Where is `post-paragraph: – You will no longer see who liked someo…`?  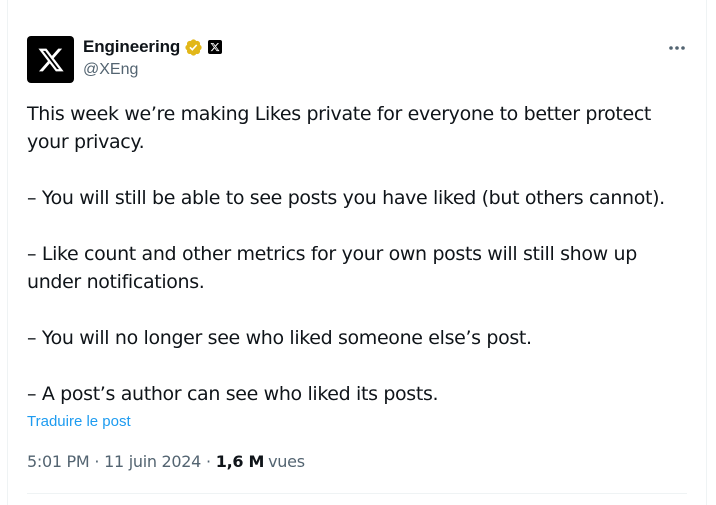 post-paragraph: – You will no longer see who liked someo… is located at coordinates (279, 338).